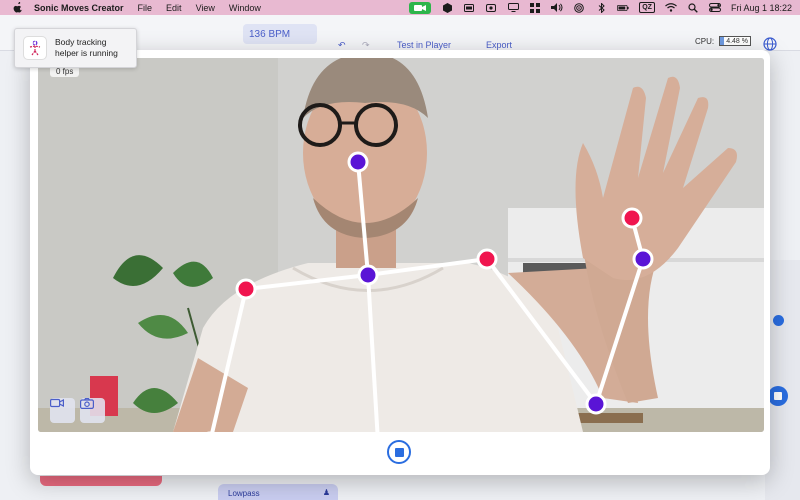 This screenshot has height=500, width=800. What do you see at coordinates (513, 8) in the screenshot?
I see `display-icon` at bounding box center [513, 8].